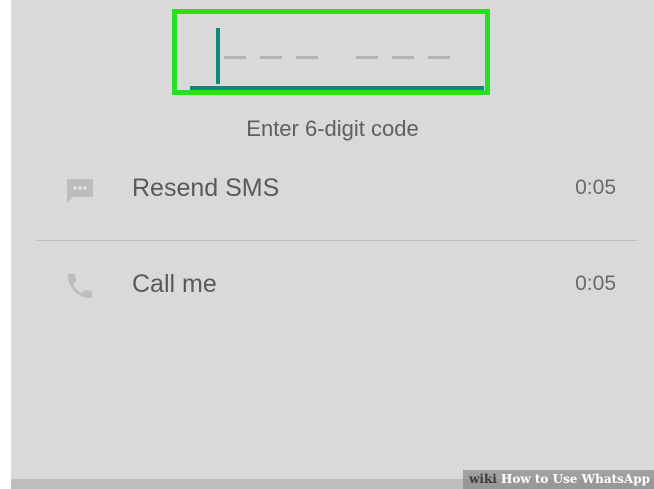 This screenshot has height=489, width=654. Describe the element at coordinates (80, 190) in the screenshot. I see `message-icon` at that location.